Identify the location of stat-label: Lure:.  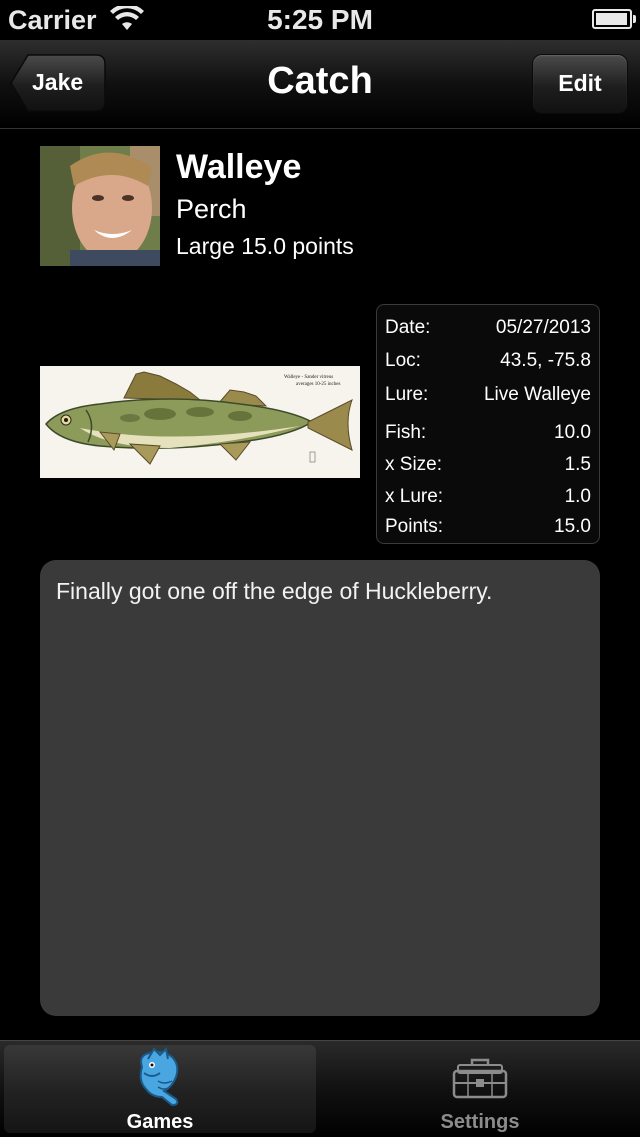
(407, 394).